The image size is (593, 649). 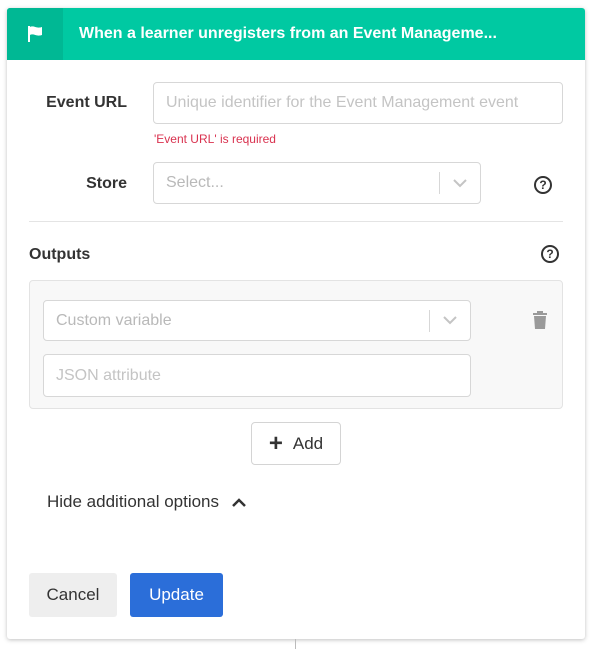 What do you see at coordinates (176, 595) in the screenshot?
I see `update-button: Update` at bounding box center [176, 595].